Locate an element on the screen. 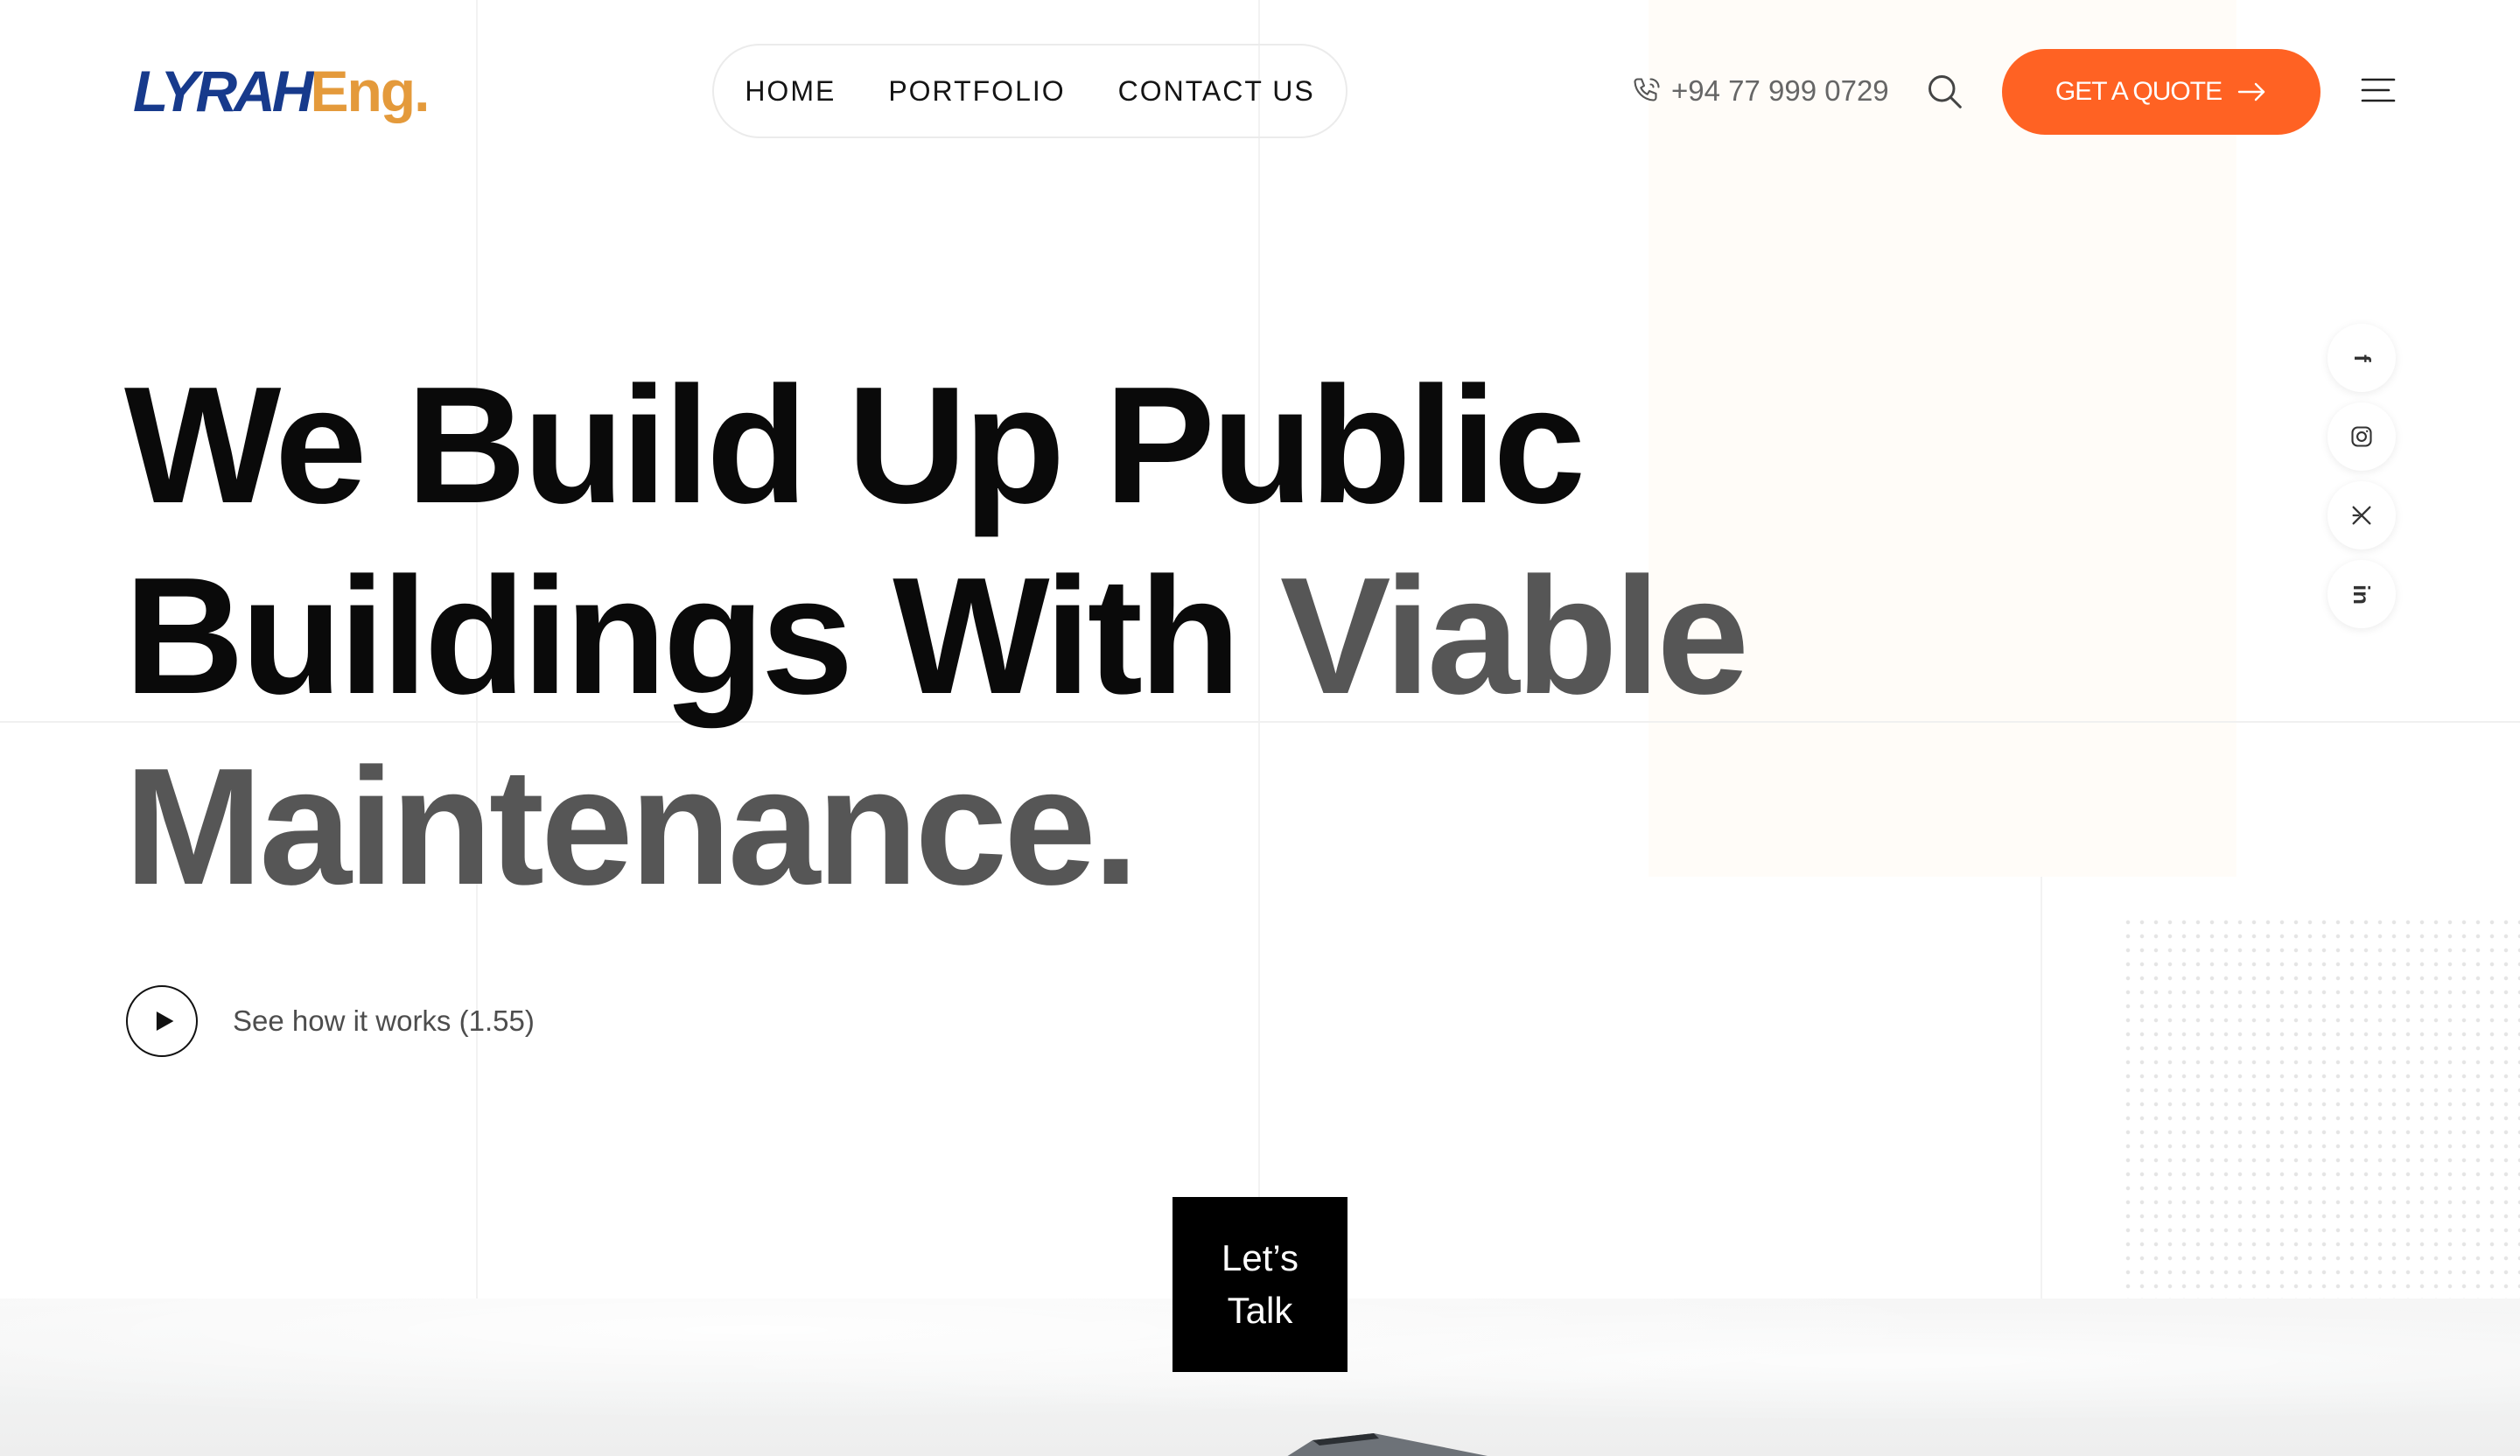  nav-link-home: HOME is located at coordinates (790, 91).